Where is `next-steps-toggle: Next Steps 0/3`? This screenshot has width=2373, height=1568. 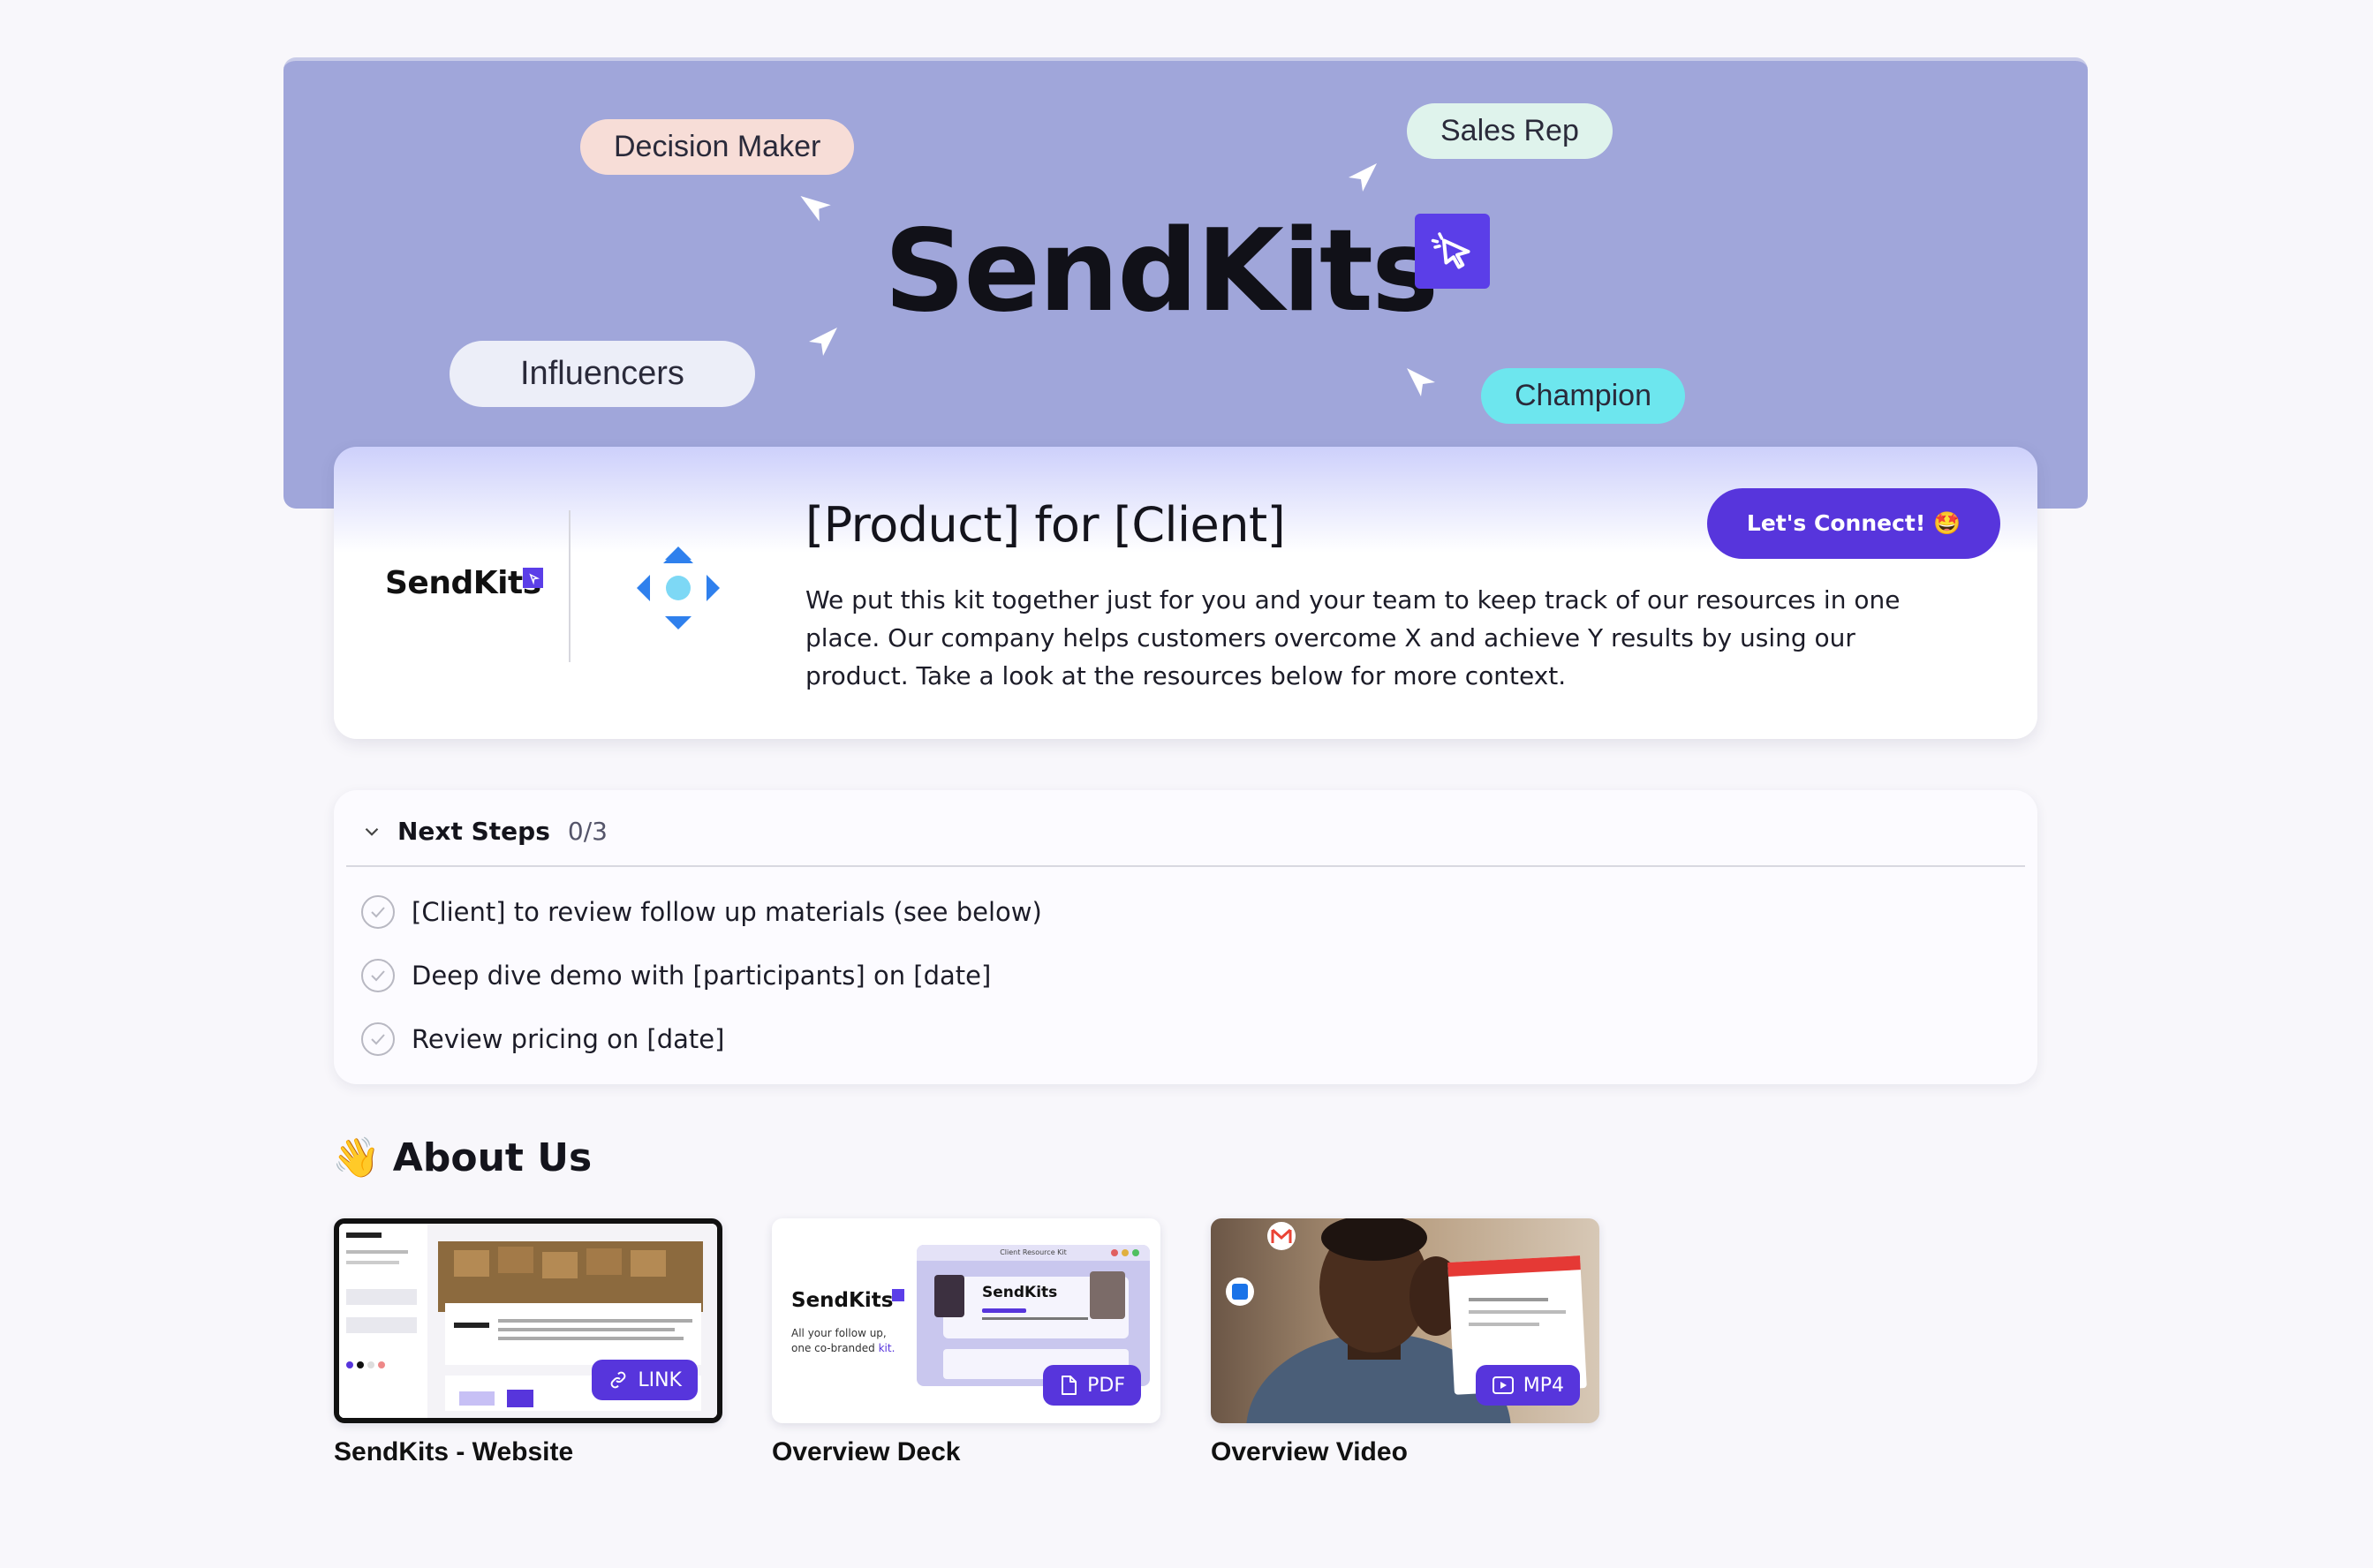
next-steps-toggle: Next Steps 0/3 is located at coordinates (484, 831).